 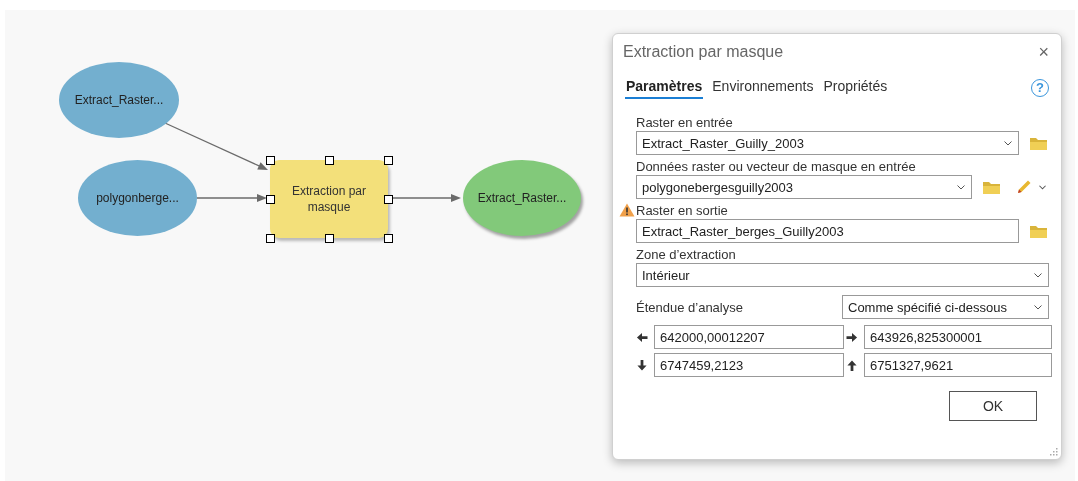 I want to click on coordinate-field: 642000,00012207, so click(x=749, y=337).